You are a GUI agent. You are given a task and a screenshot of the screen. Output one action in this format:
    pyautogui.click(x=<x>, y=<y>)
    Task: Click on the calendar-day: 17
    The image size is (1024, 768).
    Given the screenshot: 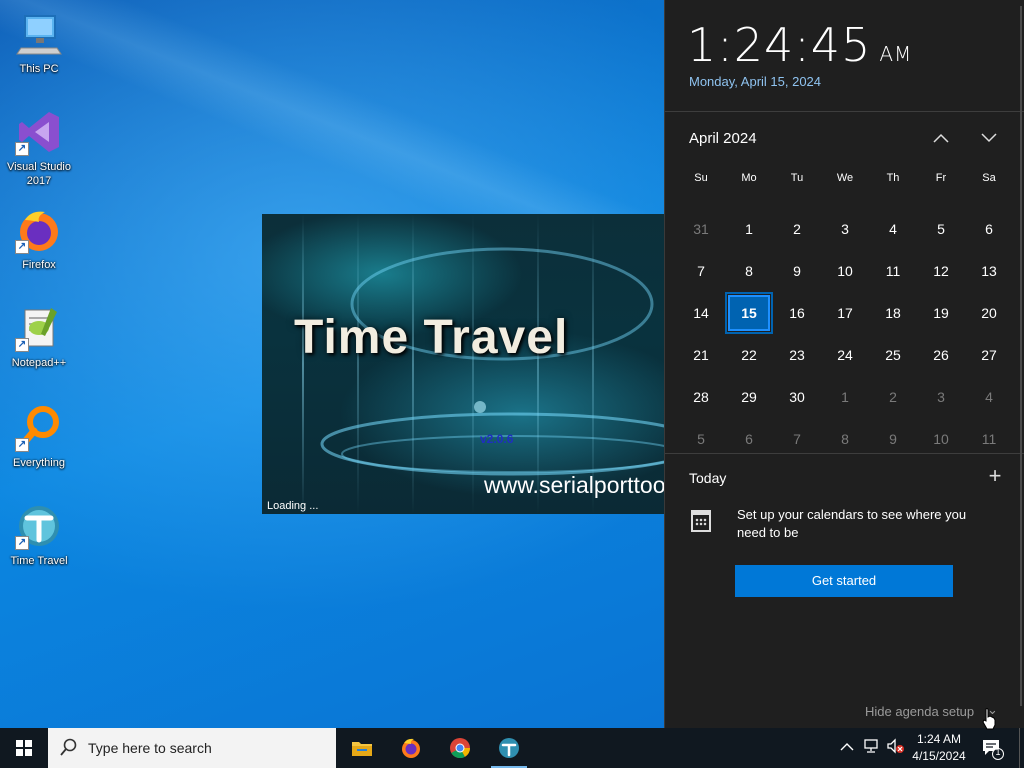 What is the action you would take?
    pyautogui.click(x=845, y=313)
    